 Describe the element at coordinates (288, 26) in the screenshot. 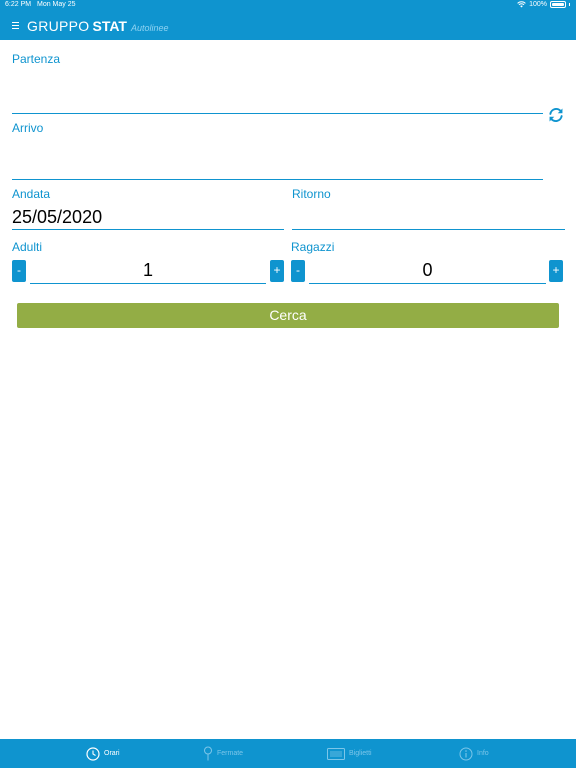

I see `app-header: GRUPPO STAT Autolinee` at that location.